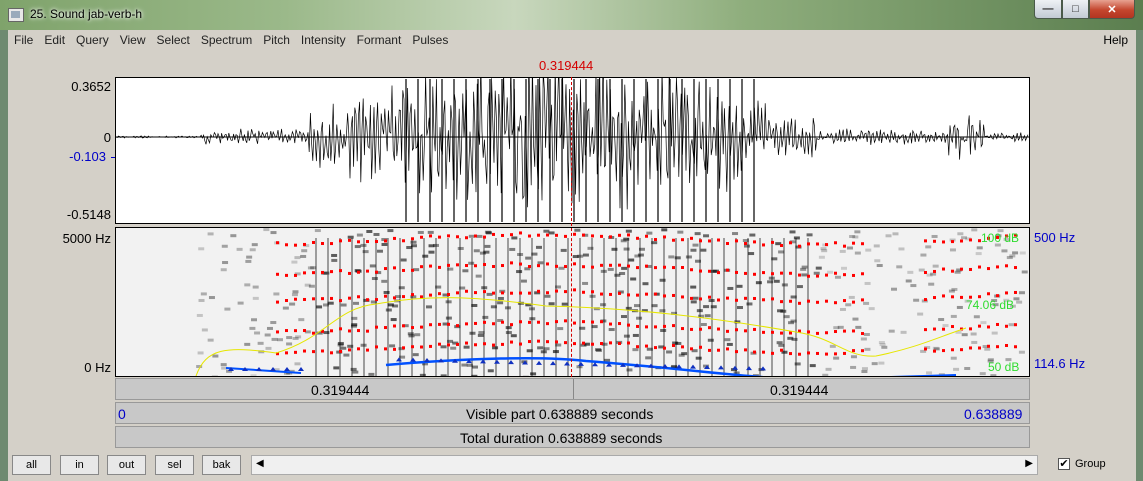 Image resolution: width=1143 pixels, height=481 pixels. I want to click on all-button: all, so click(31, 465).